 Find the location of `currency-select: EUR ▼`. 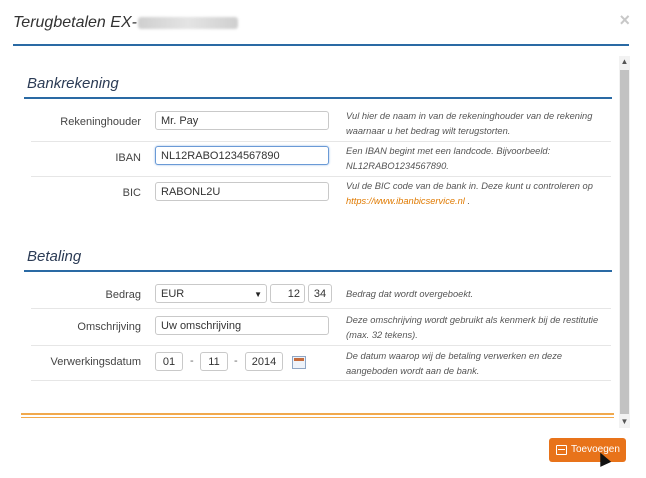

currency-select: EUR ▼ is located at coordinates (211, 293).